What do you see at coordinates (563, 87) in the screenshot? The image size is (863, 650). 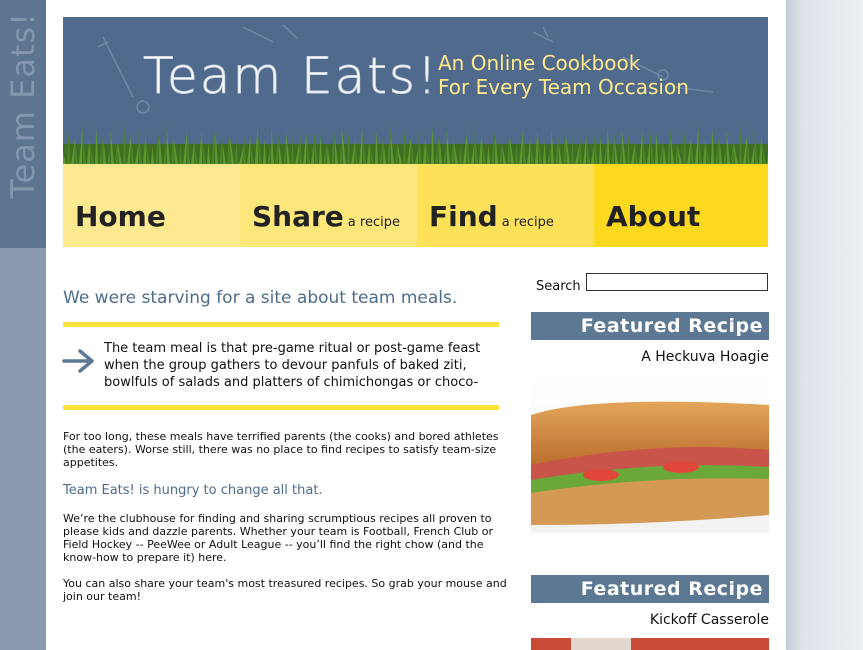 I see `tagline-line-2: For Every Team Occasion` at bounding box center [563, 87].